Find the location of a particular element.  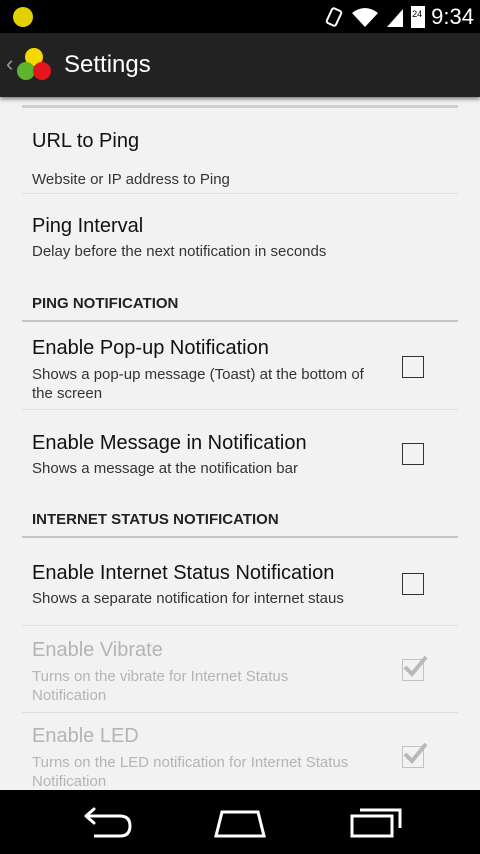

back-nav-icon is located at coordinates (108, 823).